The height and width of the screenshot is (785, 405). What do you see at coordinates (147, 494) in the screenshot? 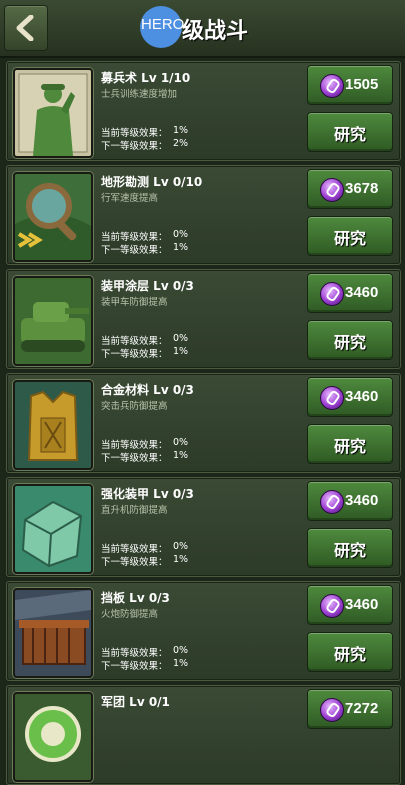
I see `upgrade-name: 强化装甲 Lv 0/3` at bounding box center [147, 494].